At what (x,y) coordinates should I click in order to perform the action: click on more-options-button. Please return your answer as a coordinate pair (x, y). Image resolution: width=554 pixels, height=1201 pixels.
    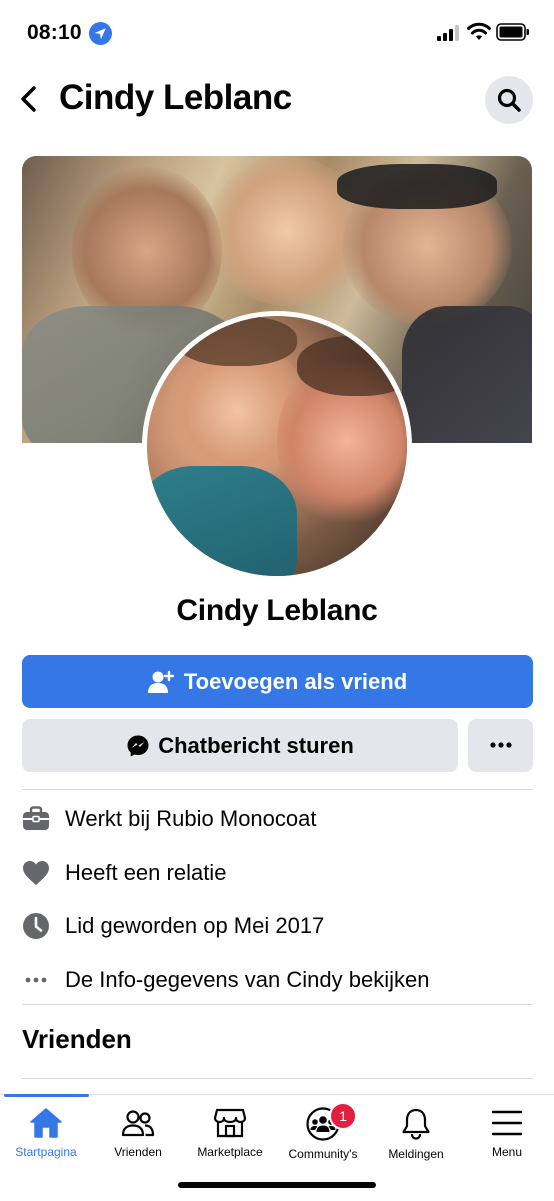
    Looking at the image, I should click on (500, 745).